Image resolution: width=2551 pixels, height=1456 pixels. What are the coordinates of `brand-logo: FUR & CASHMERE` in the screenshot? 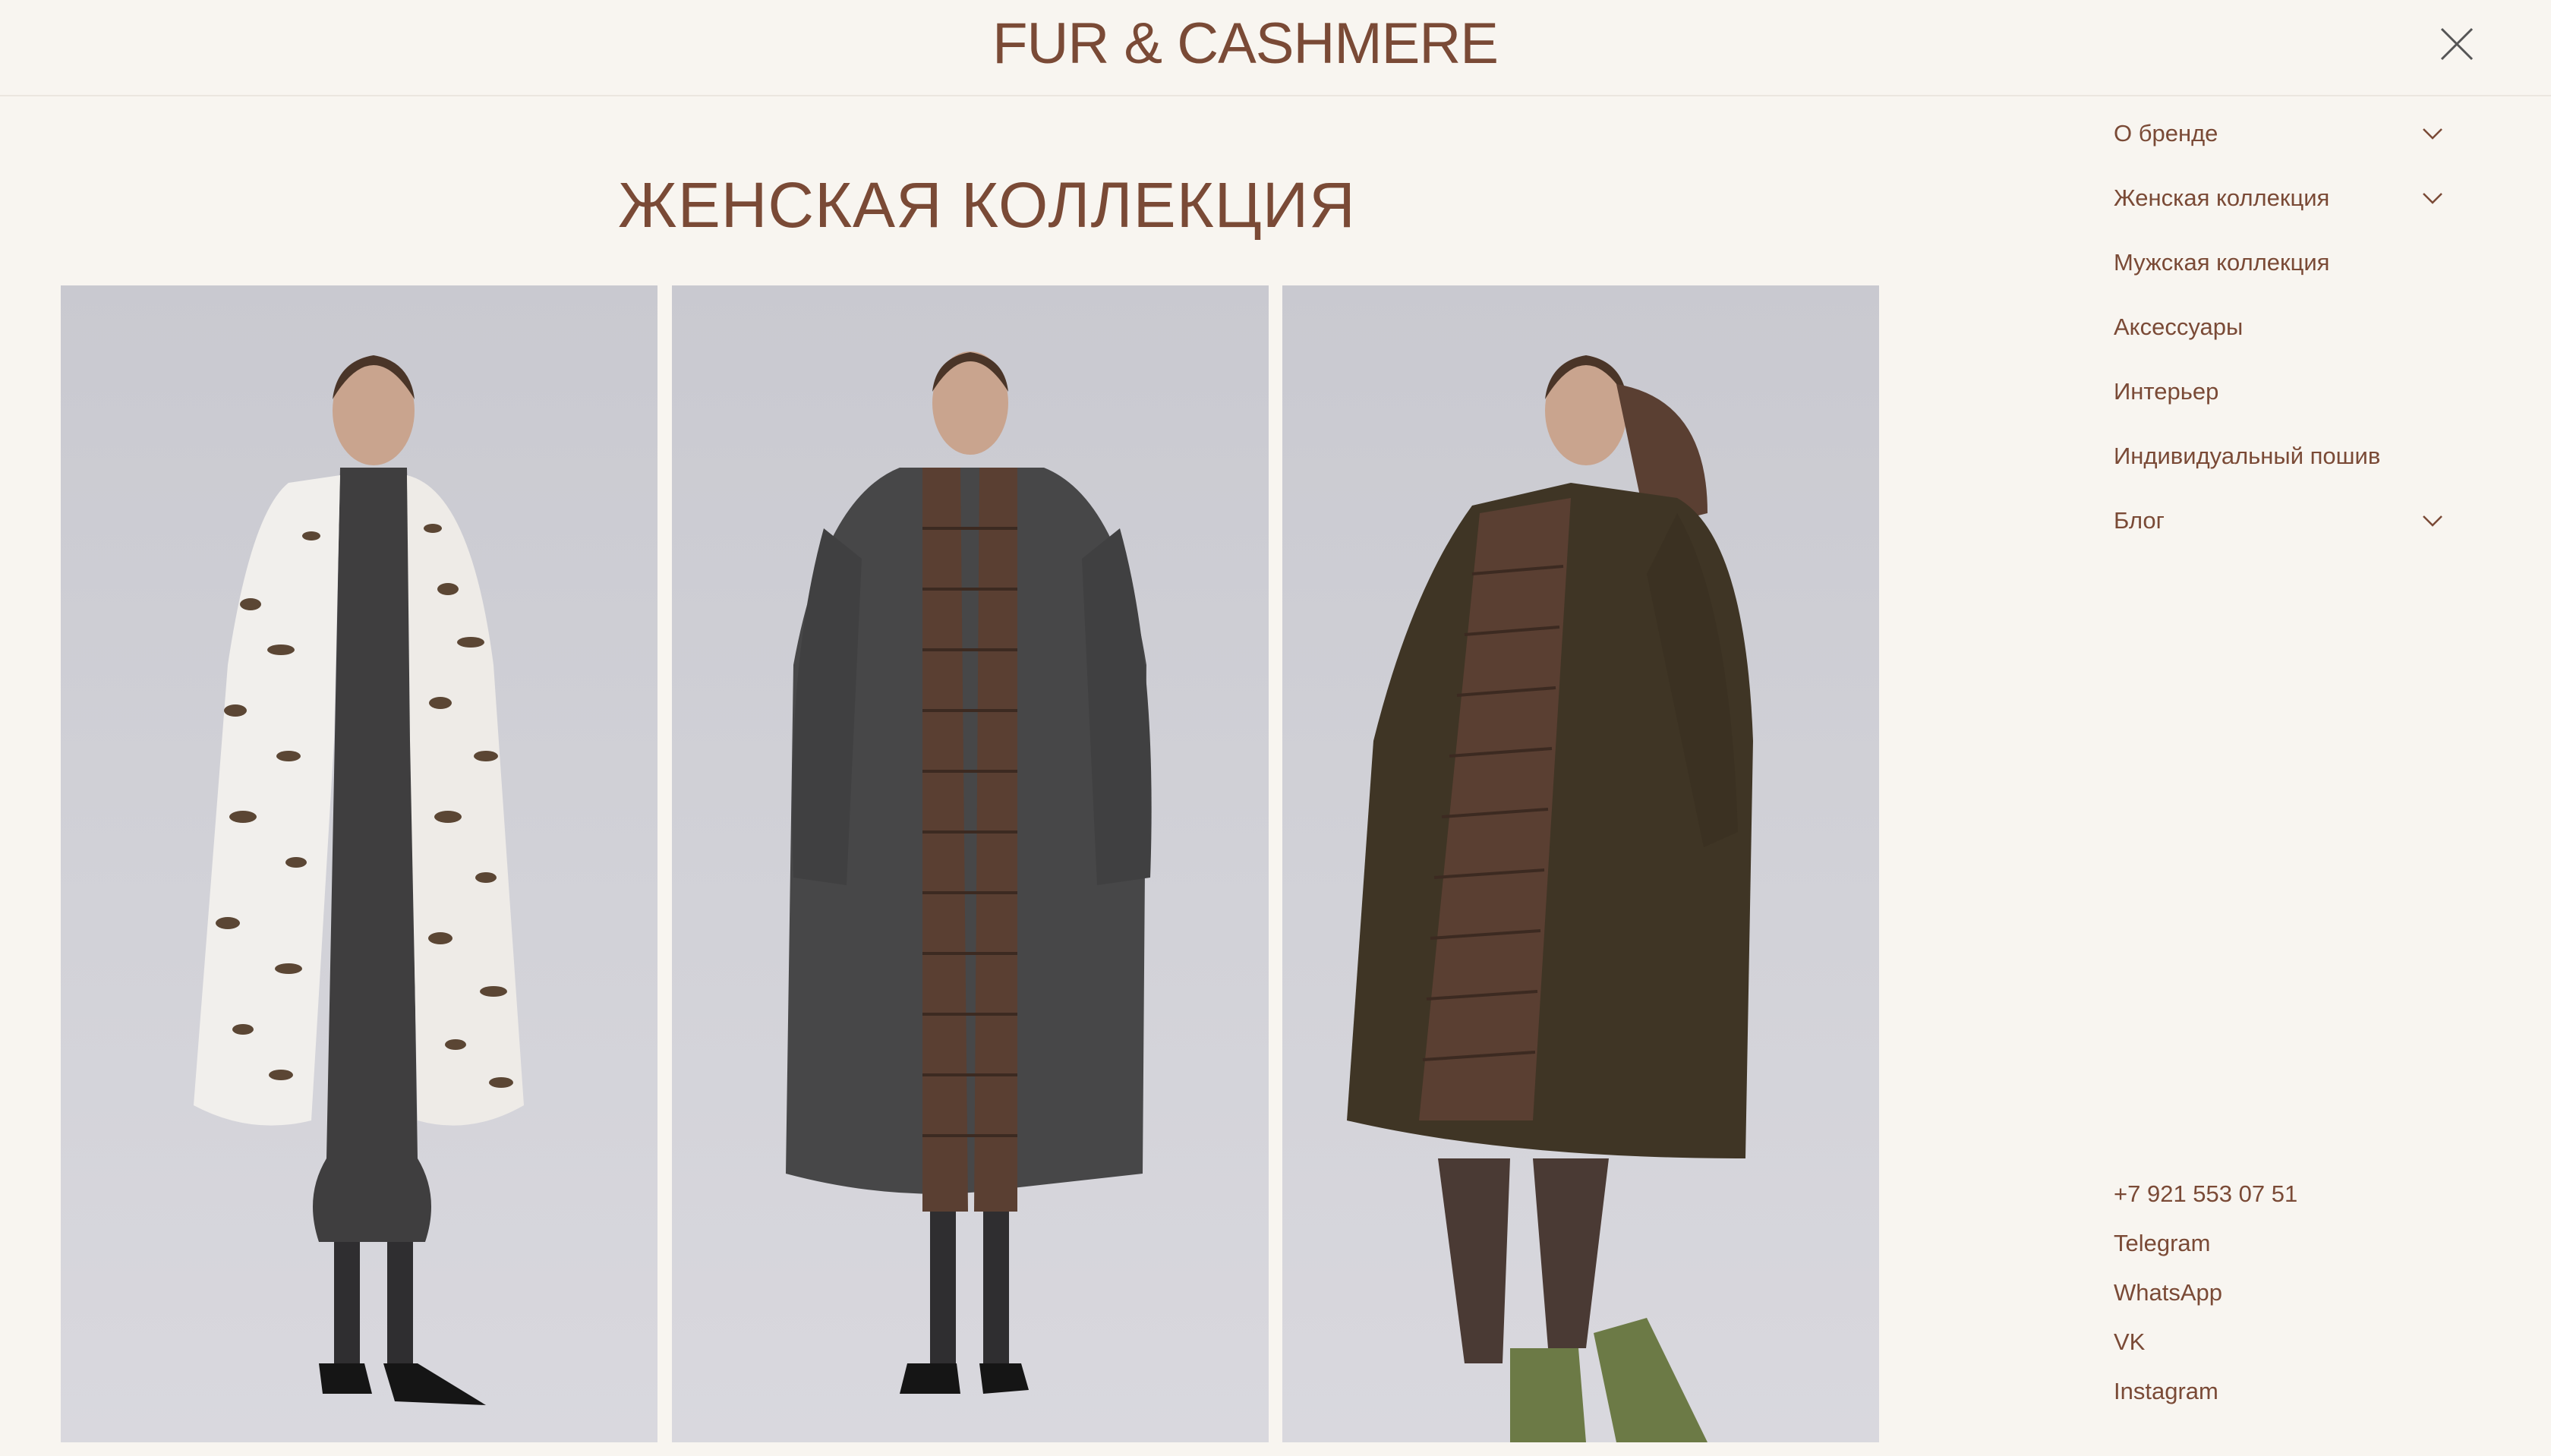 It's located at (1245, 44).